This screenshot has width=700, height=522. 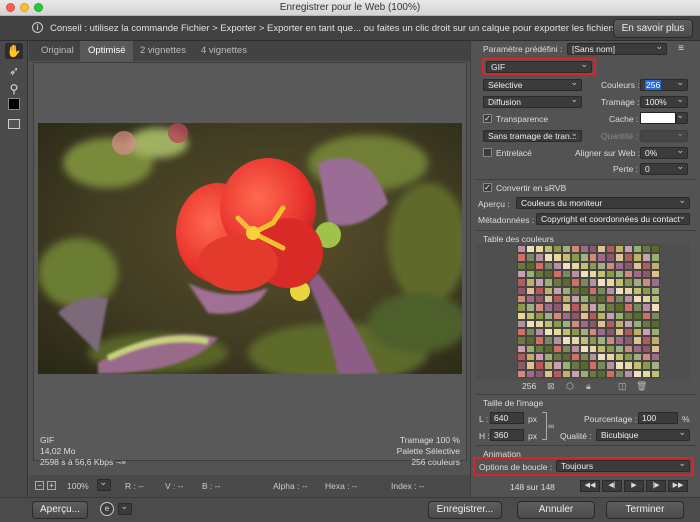 I want to click on websnap-field: 0%, so click(x=664, y=153).